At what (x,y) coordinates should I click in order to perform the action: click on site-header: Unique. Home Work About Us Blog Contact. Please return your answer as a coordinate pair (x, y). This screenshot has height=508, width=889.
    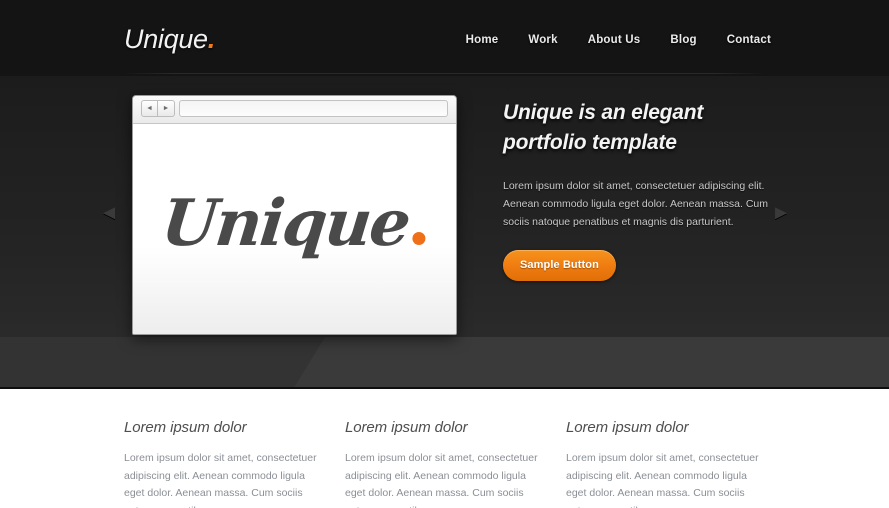
    Looking at the image, I should click on (444, 38).